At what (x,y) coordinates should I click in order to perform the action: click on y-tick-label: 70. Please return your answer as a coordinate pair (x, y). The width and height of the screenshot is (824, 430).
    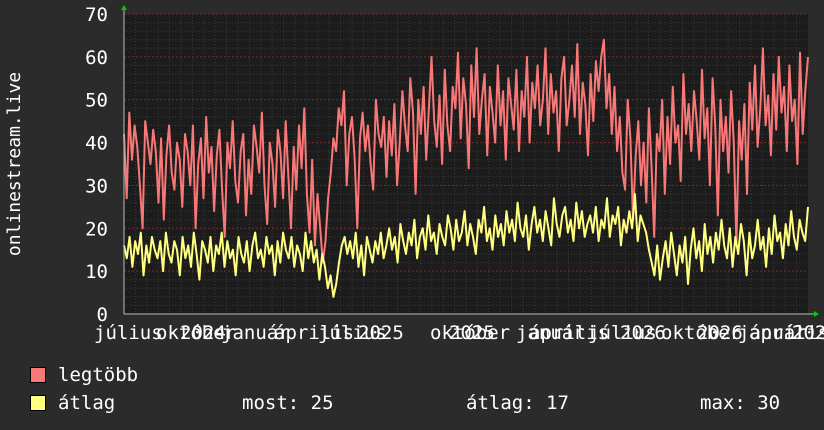
    Looking at the image, I should click on (96, 15).